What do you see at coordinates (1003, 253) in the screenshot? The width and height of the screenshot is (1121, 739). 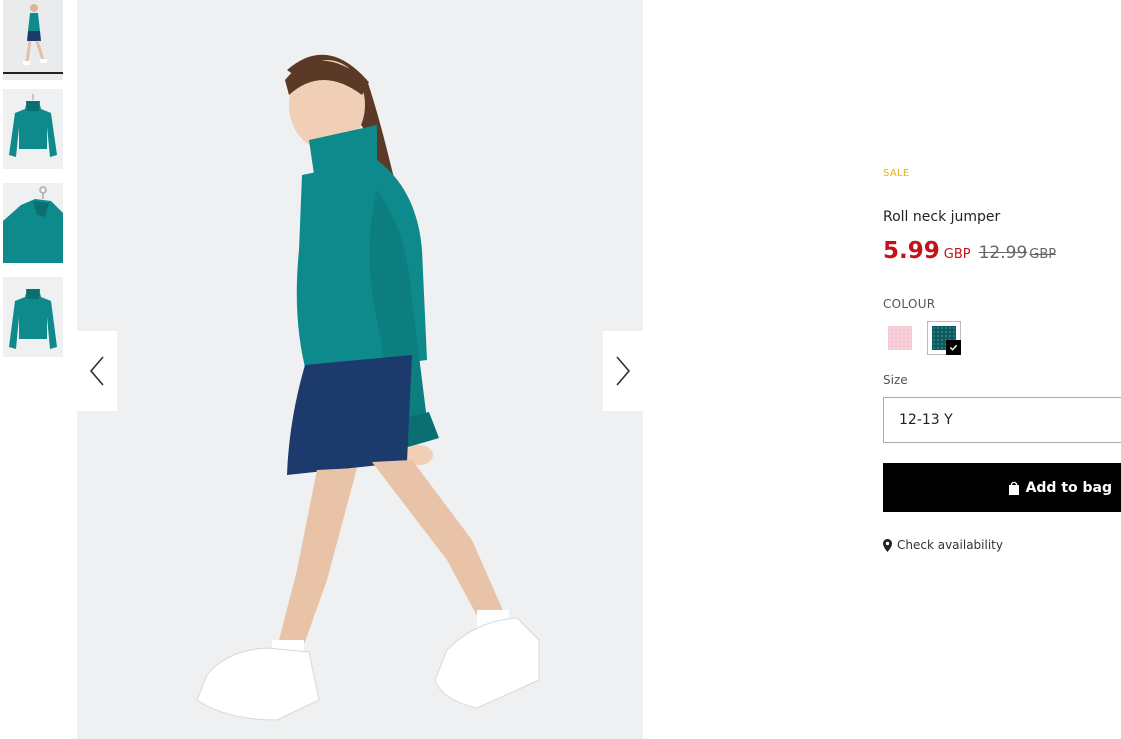 I see `old-price: 12.99` at bounding box center [1003, 253].